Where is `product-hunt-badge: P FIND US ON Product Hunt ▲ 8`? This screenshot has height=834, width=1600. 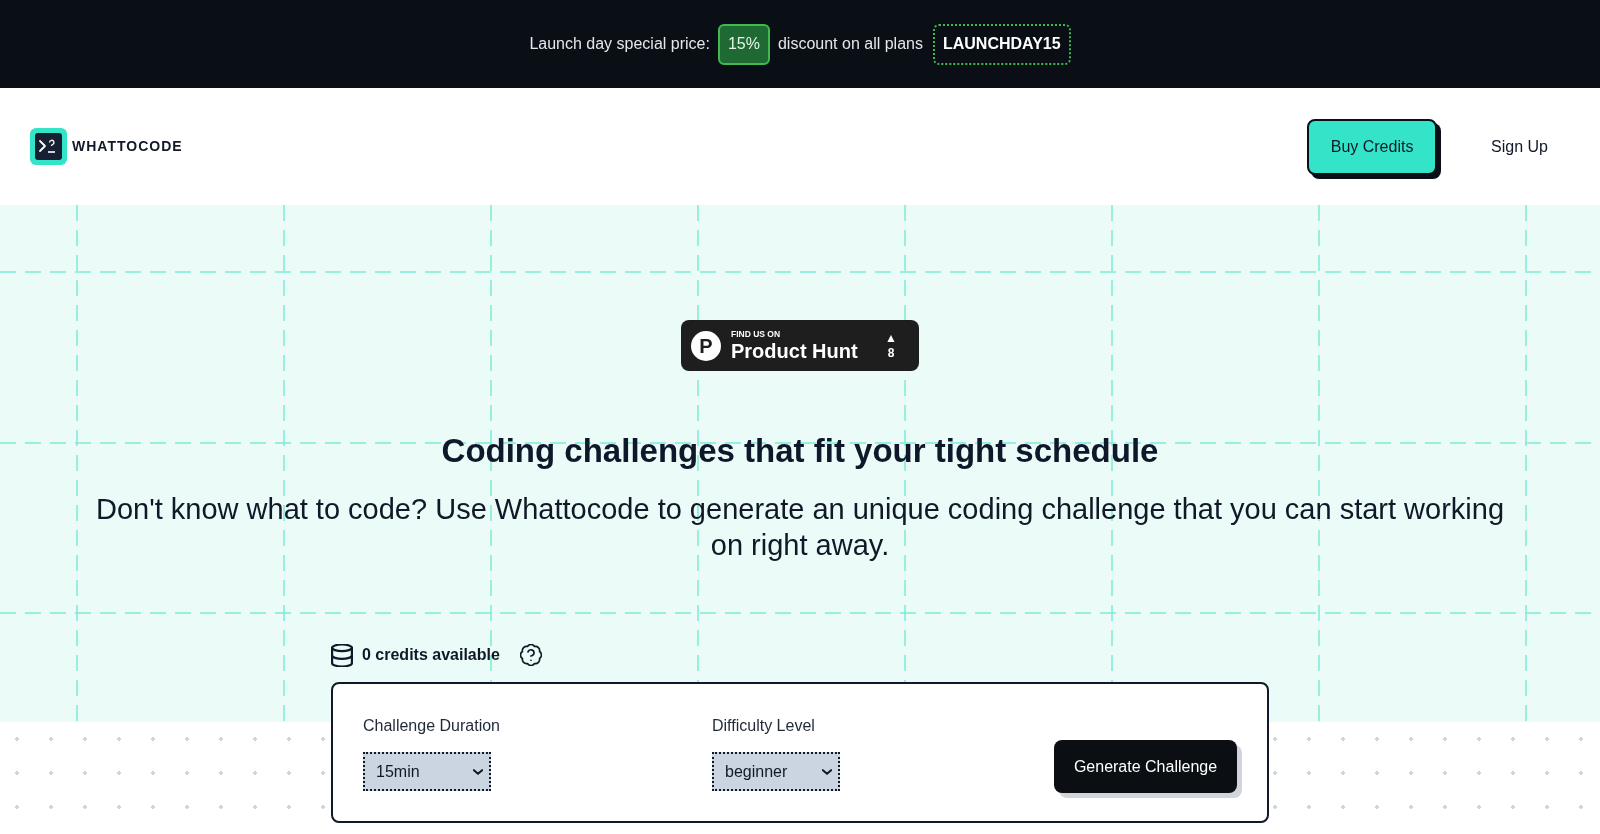
product-hunt-badge: P FIND US ON Product Hunt ▲ 8 is located at coordinates (800, 345).